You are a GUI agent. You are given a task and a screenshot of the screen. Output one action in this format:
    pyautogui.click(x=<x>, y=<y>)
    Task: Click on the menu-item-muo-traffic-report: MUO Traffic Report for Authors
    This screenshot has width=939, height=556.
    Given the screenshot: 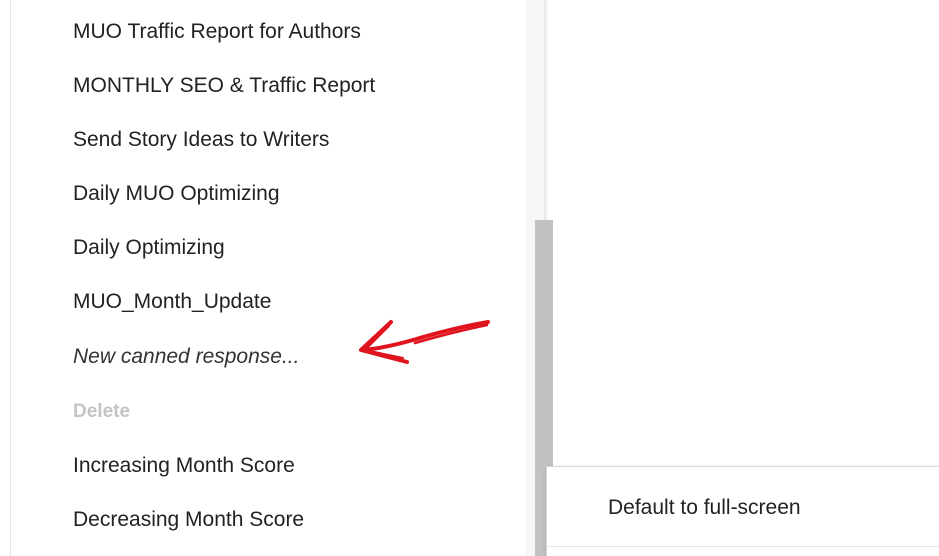 What is the action you would take?
    pyautogui.click(x=217, y=32)
    